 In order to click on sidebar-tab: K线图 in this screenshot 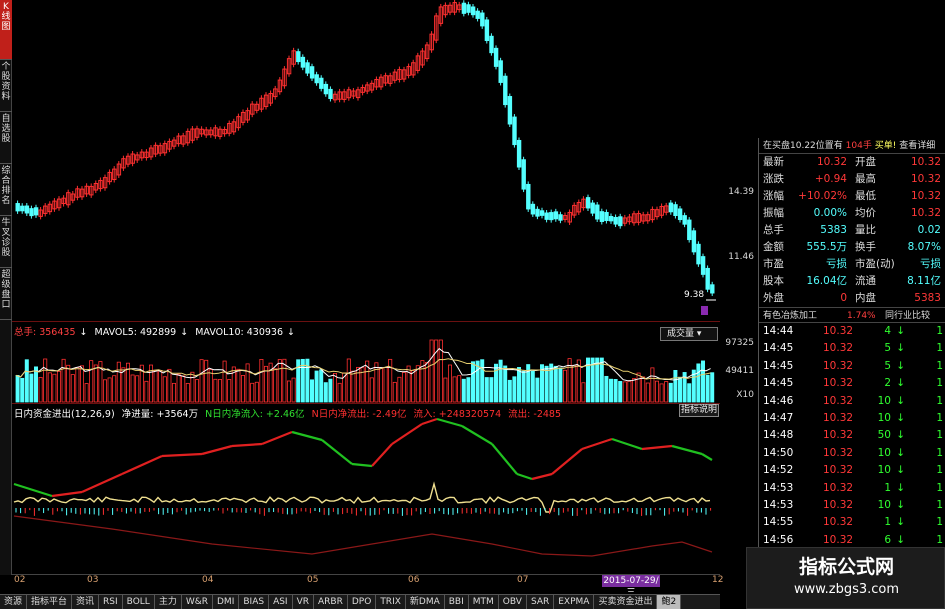, I will do `click(6, 30)`.